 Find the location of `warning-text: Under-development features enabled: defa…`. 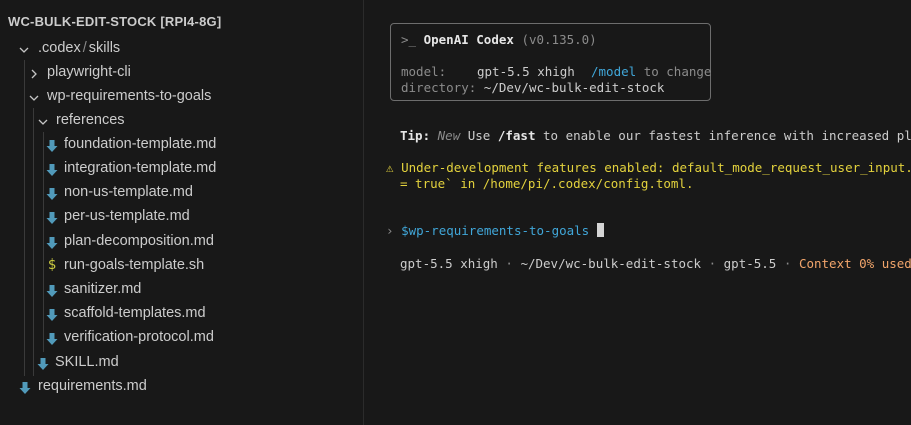

warning-text: Under-development features enabled: defa… is located at coordinates (656, 167).